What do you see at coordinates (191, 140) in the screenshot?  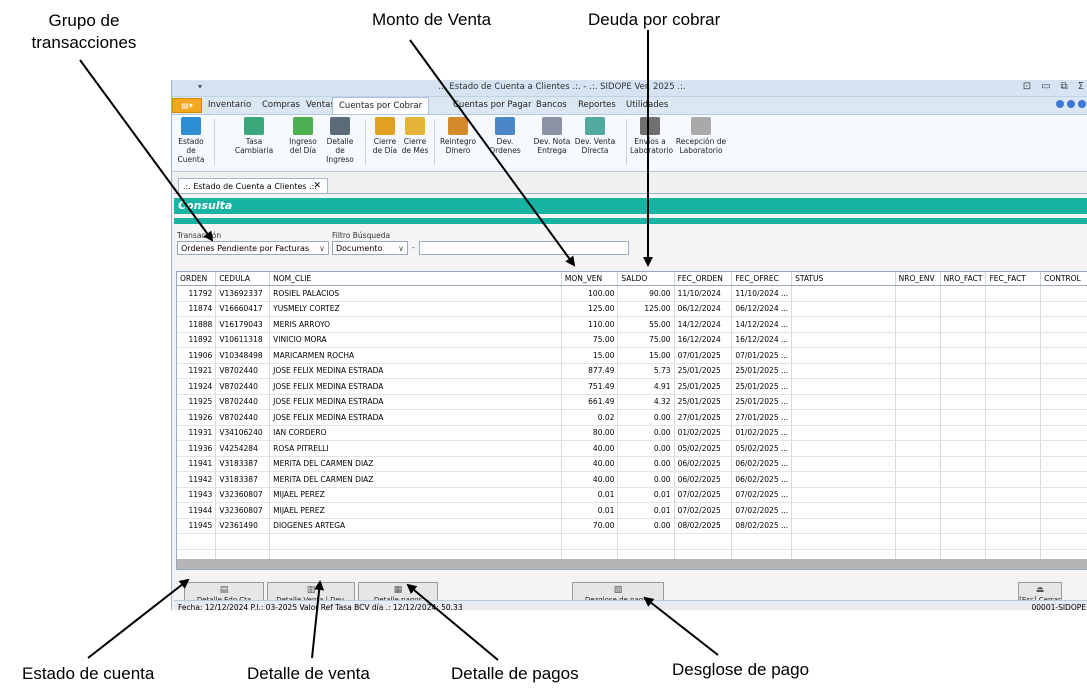 I see `ribbon-estado-cuenta-button: Estado de Cuenta` at bounding box center [191, 140].